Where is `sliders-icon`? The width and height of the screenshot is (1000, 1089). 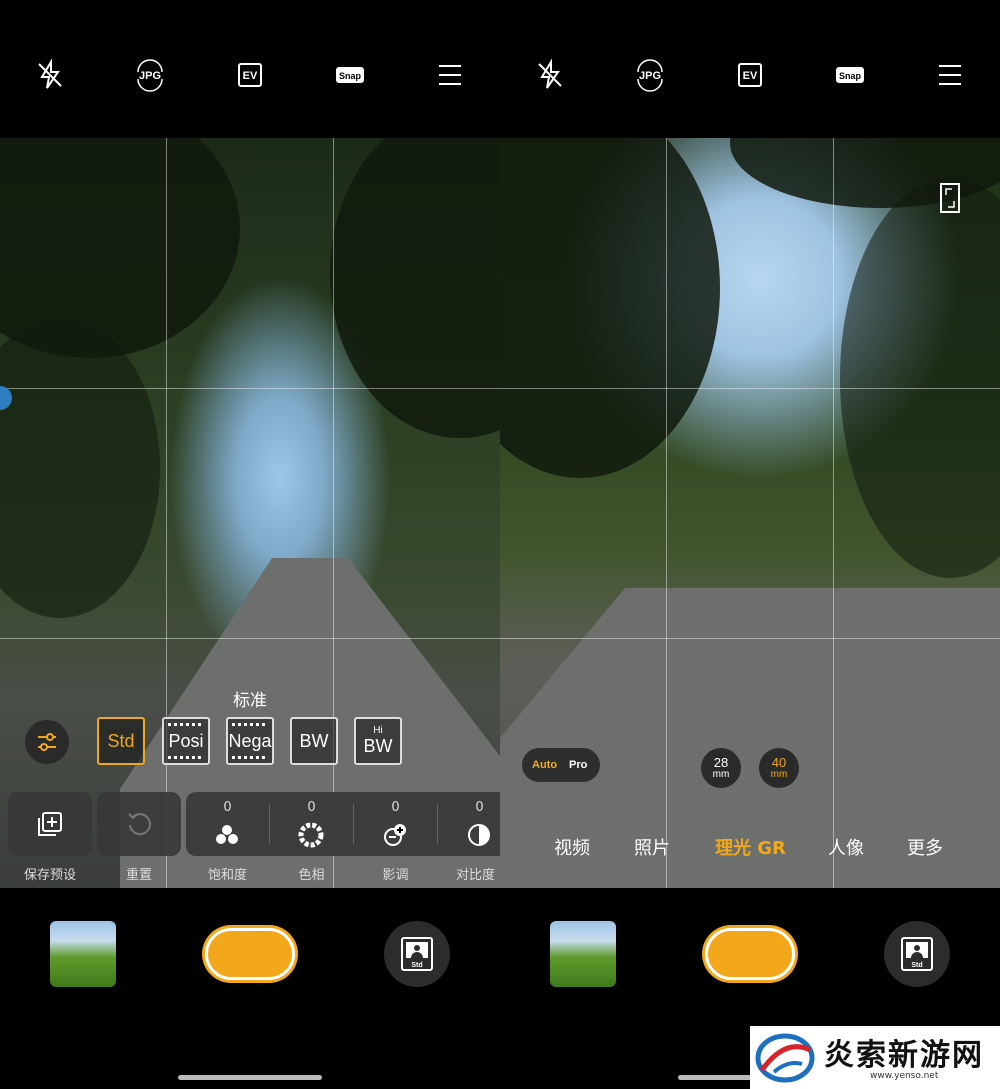
sliders-icon is located at coordinates (47, 742).